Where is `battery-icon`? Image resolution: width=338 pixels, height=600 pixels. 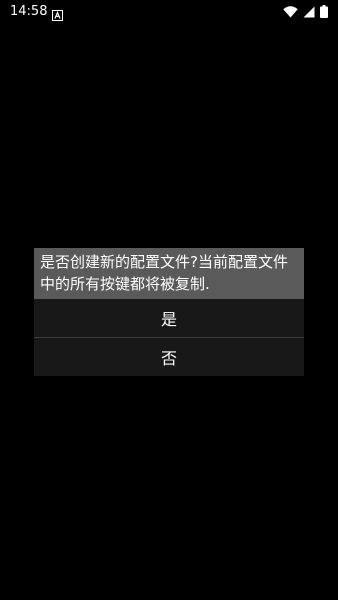
battery-icon is located at coordinates (324, 11).